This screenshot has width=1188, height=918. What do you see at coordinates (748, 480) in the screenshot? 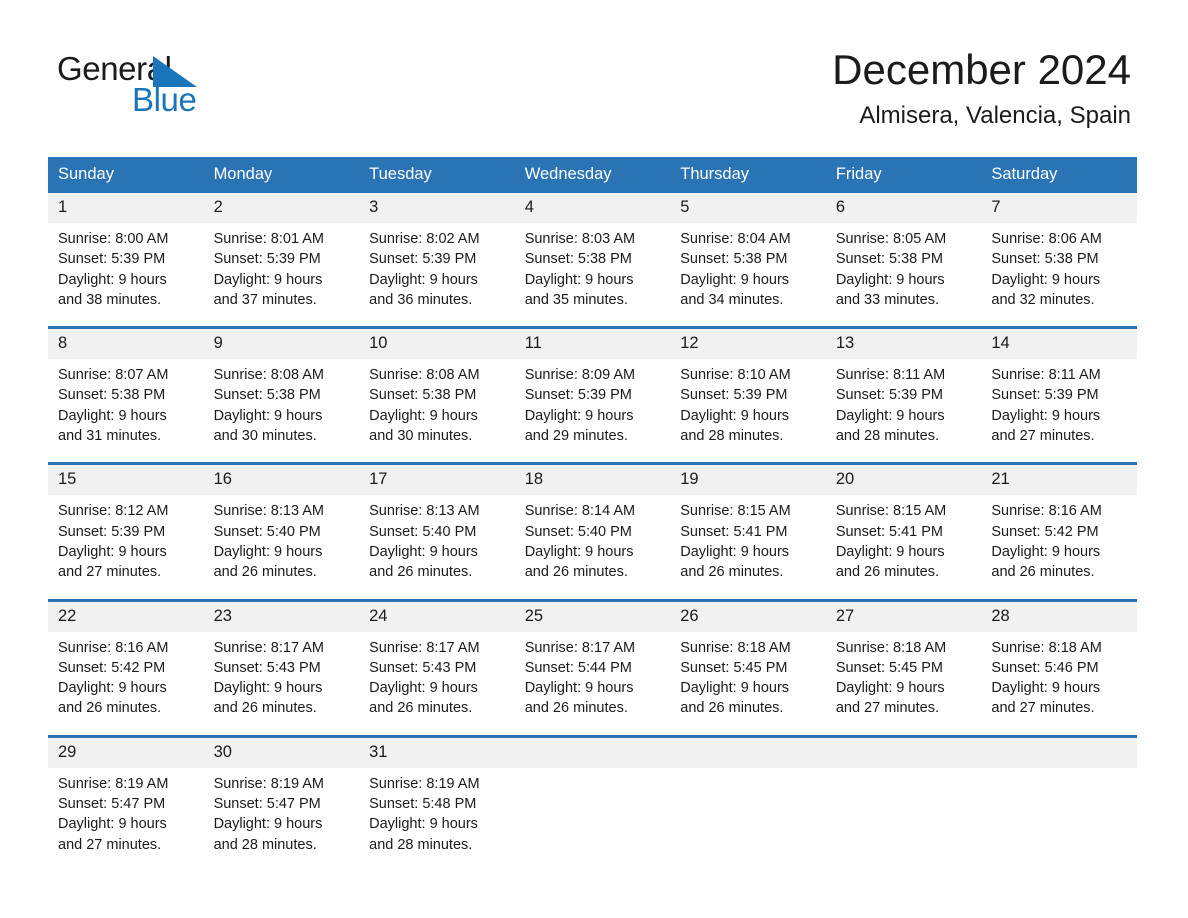
I see `day-number: 19` at bounding box center [748, 480].